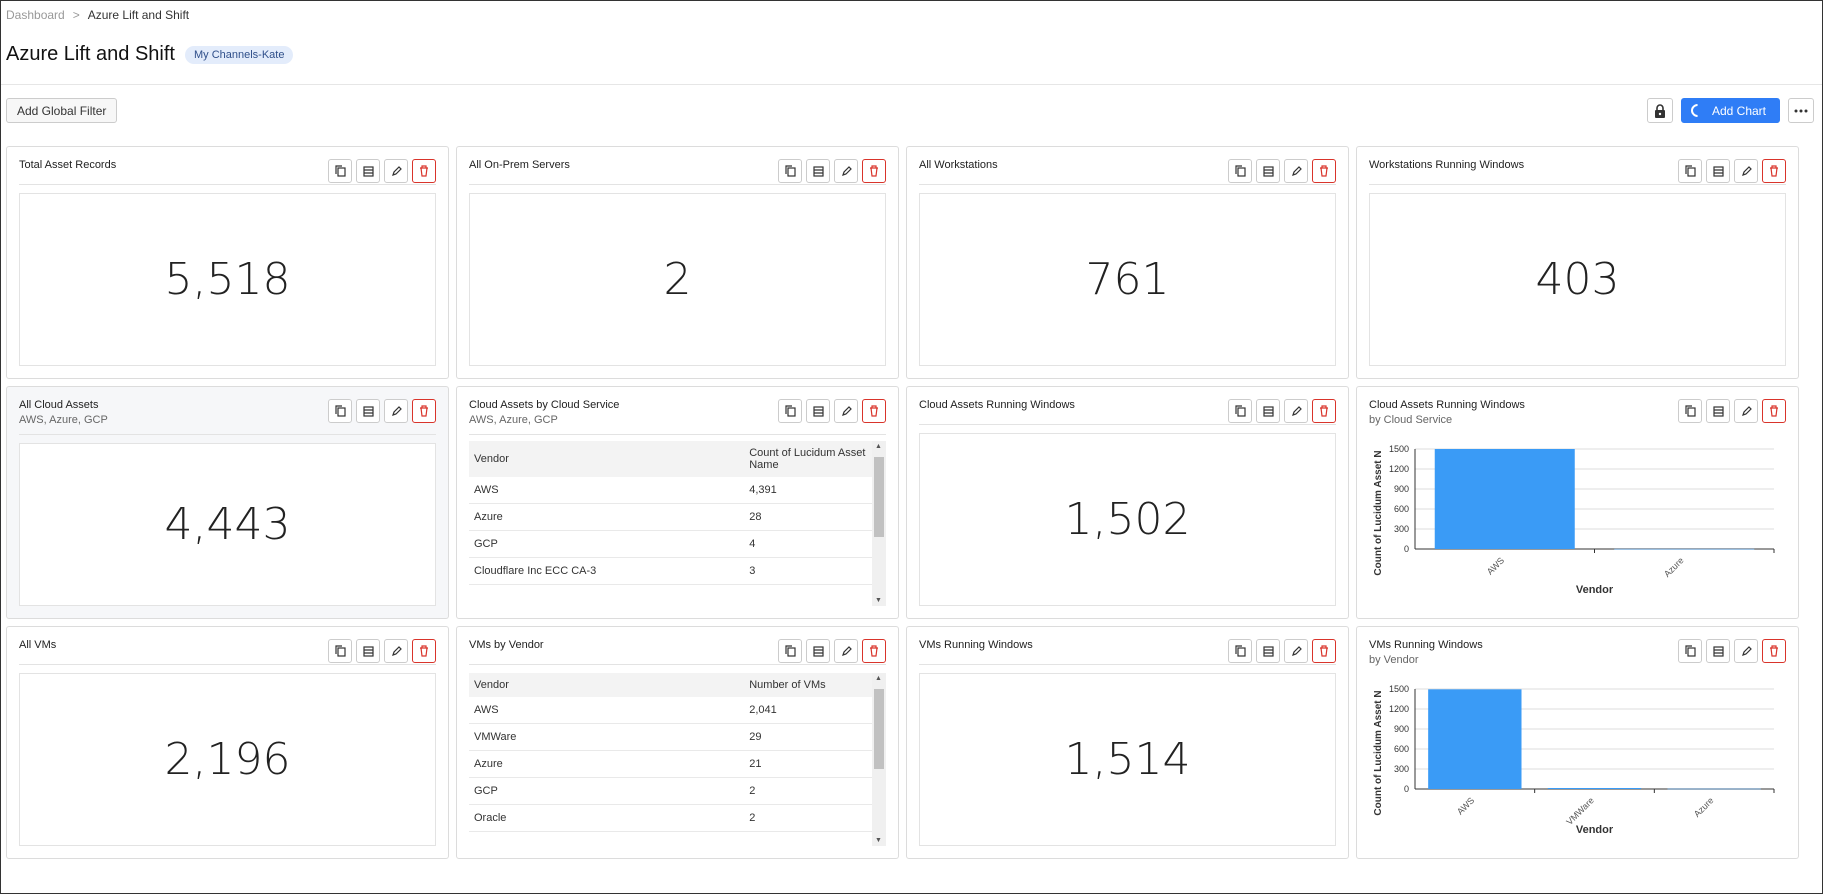 The image size is (1823, 894). Describe the element at coordinates (1659, 110) in the screenshot. I see `lock-button` at that location.